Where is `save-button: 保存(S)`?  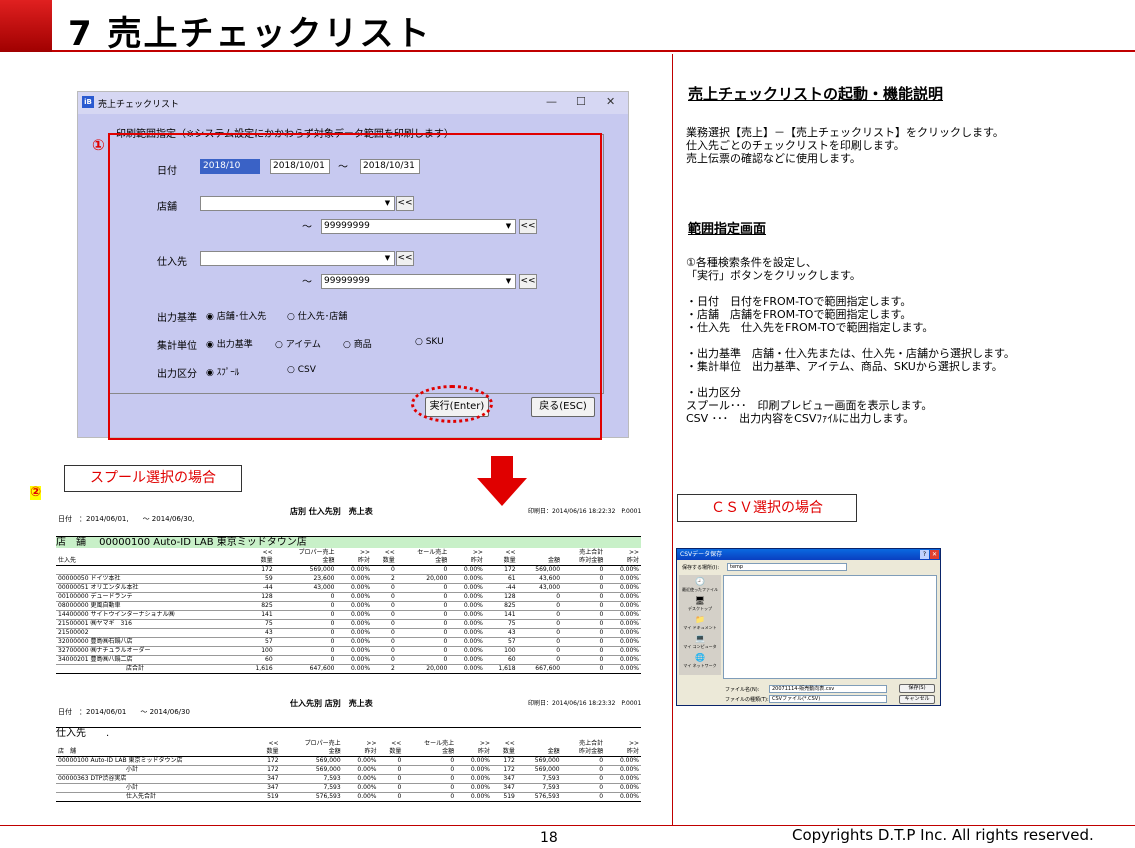 save-button: 保存(S) is located at coordinates (917, 688).